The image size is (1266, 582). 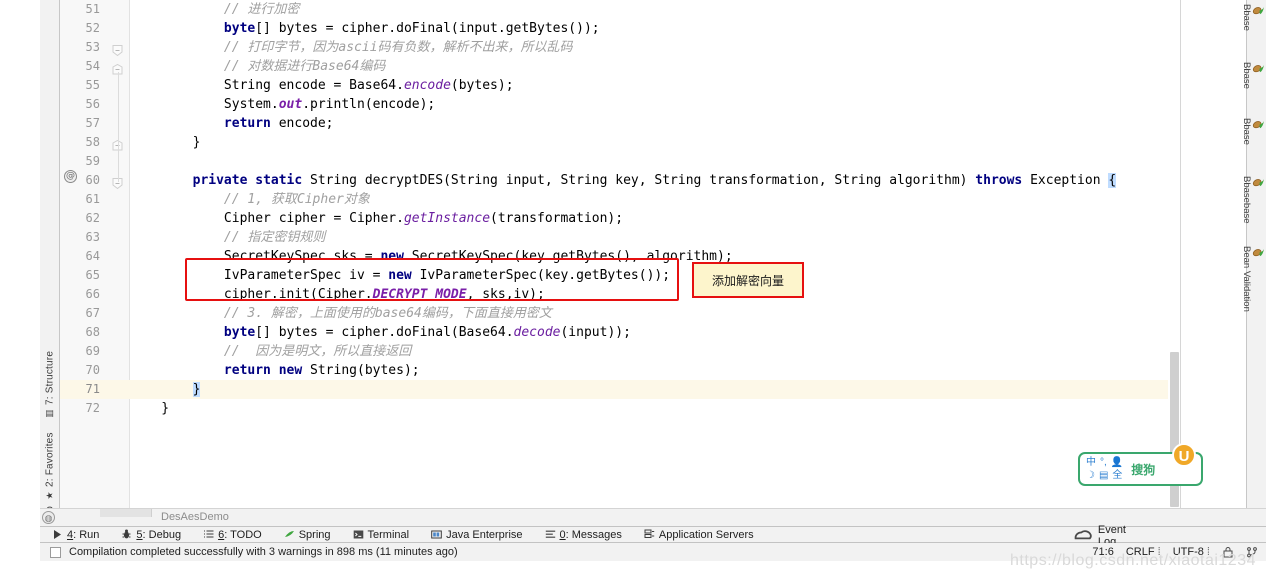 What do you see at coordinates (118, 127) in the screenshot?
I see `fold-connector-line` at bounding box center [118, 127].